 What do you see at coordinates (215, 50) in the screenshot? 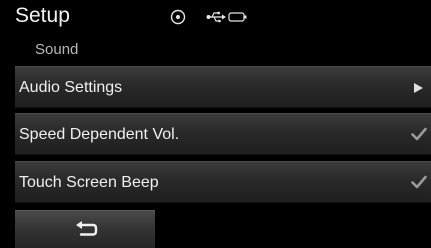
I see `section-header: Sound` at bounding box center [215, 50].